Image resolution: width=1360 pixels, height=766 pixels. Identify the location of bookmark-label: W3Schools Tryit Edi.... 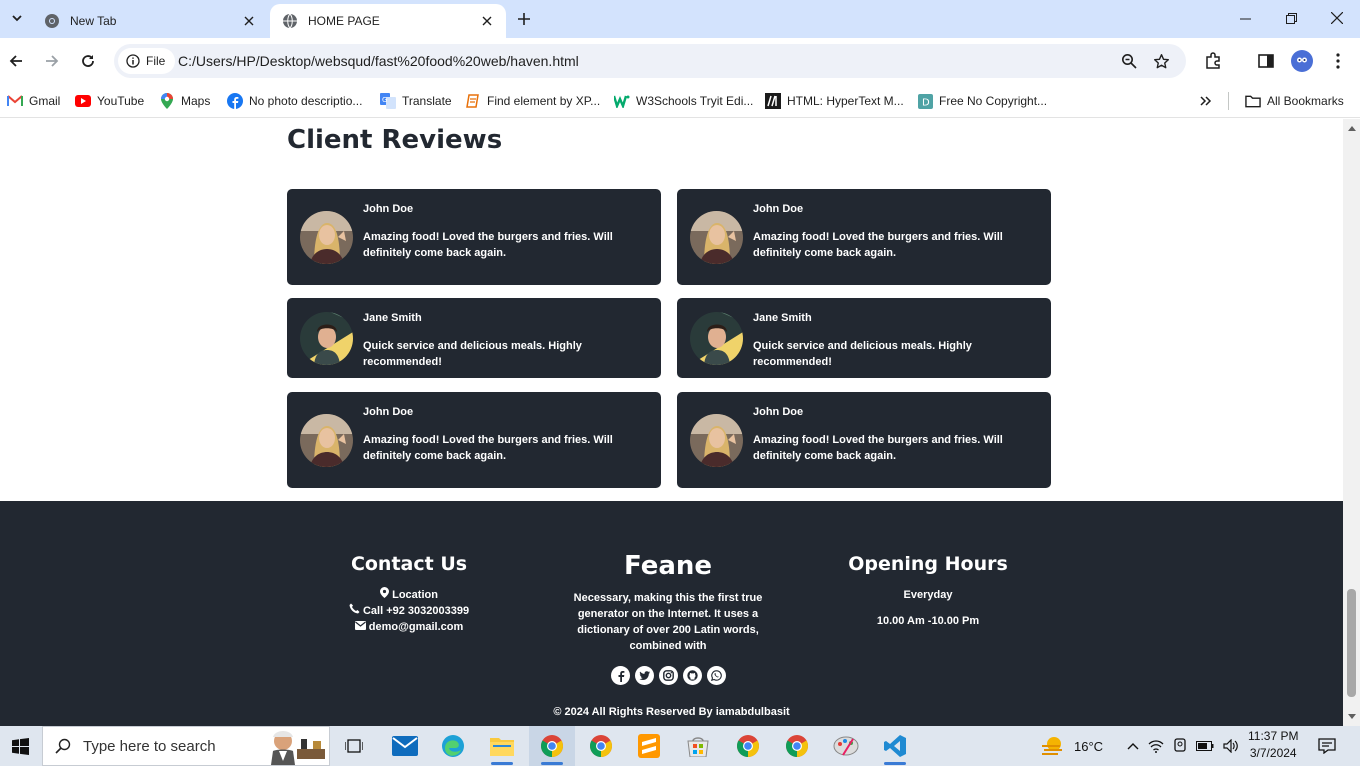
(695, 101).